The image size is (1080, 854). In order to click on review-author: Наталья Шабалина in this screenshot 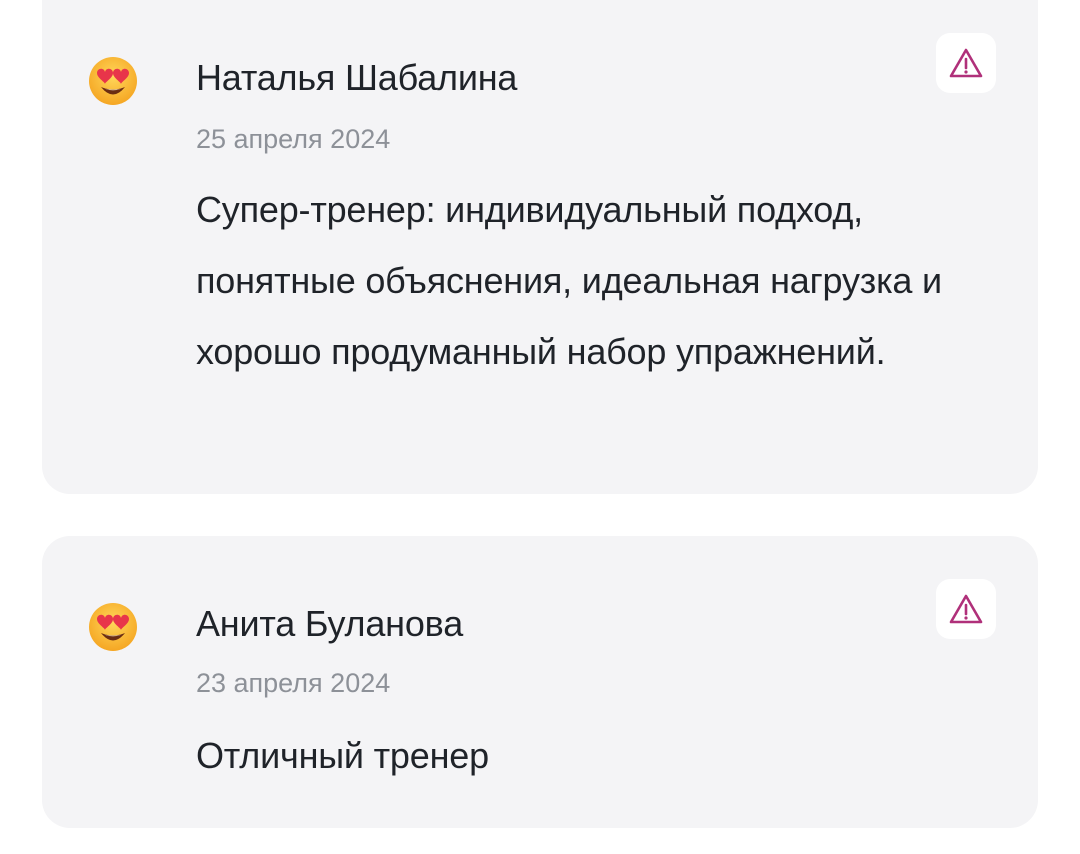, I will do `click(357, 77)`.